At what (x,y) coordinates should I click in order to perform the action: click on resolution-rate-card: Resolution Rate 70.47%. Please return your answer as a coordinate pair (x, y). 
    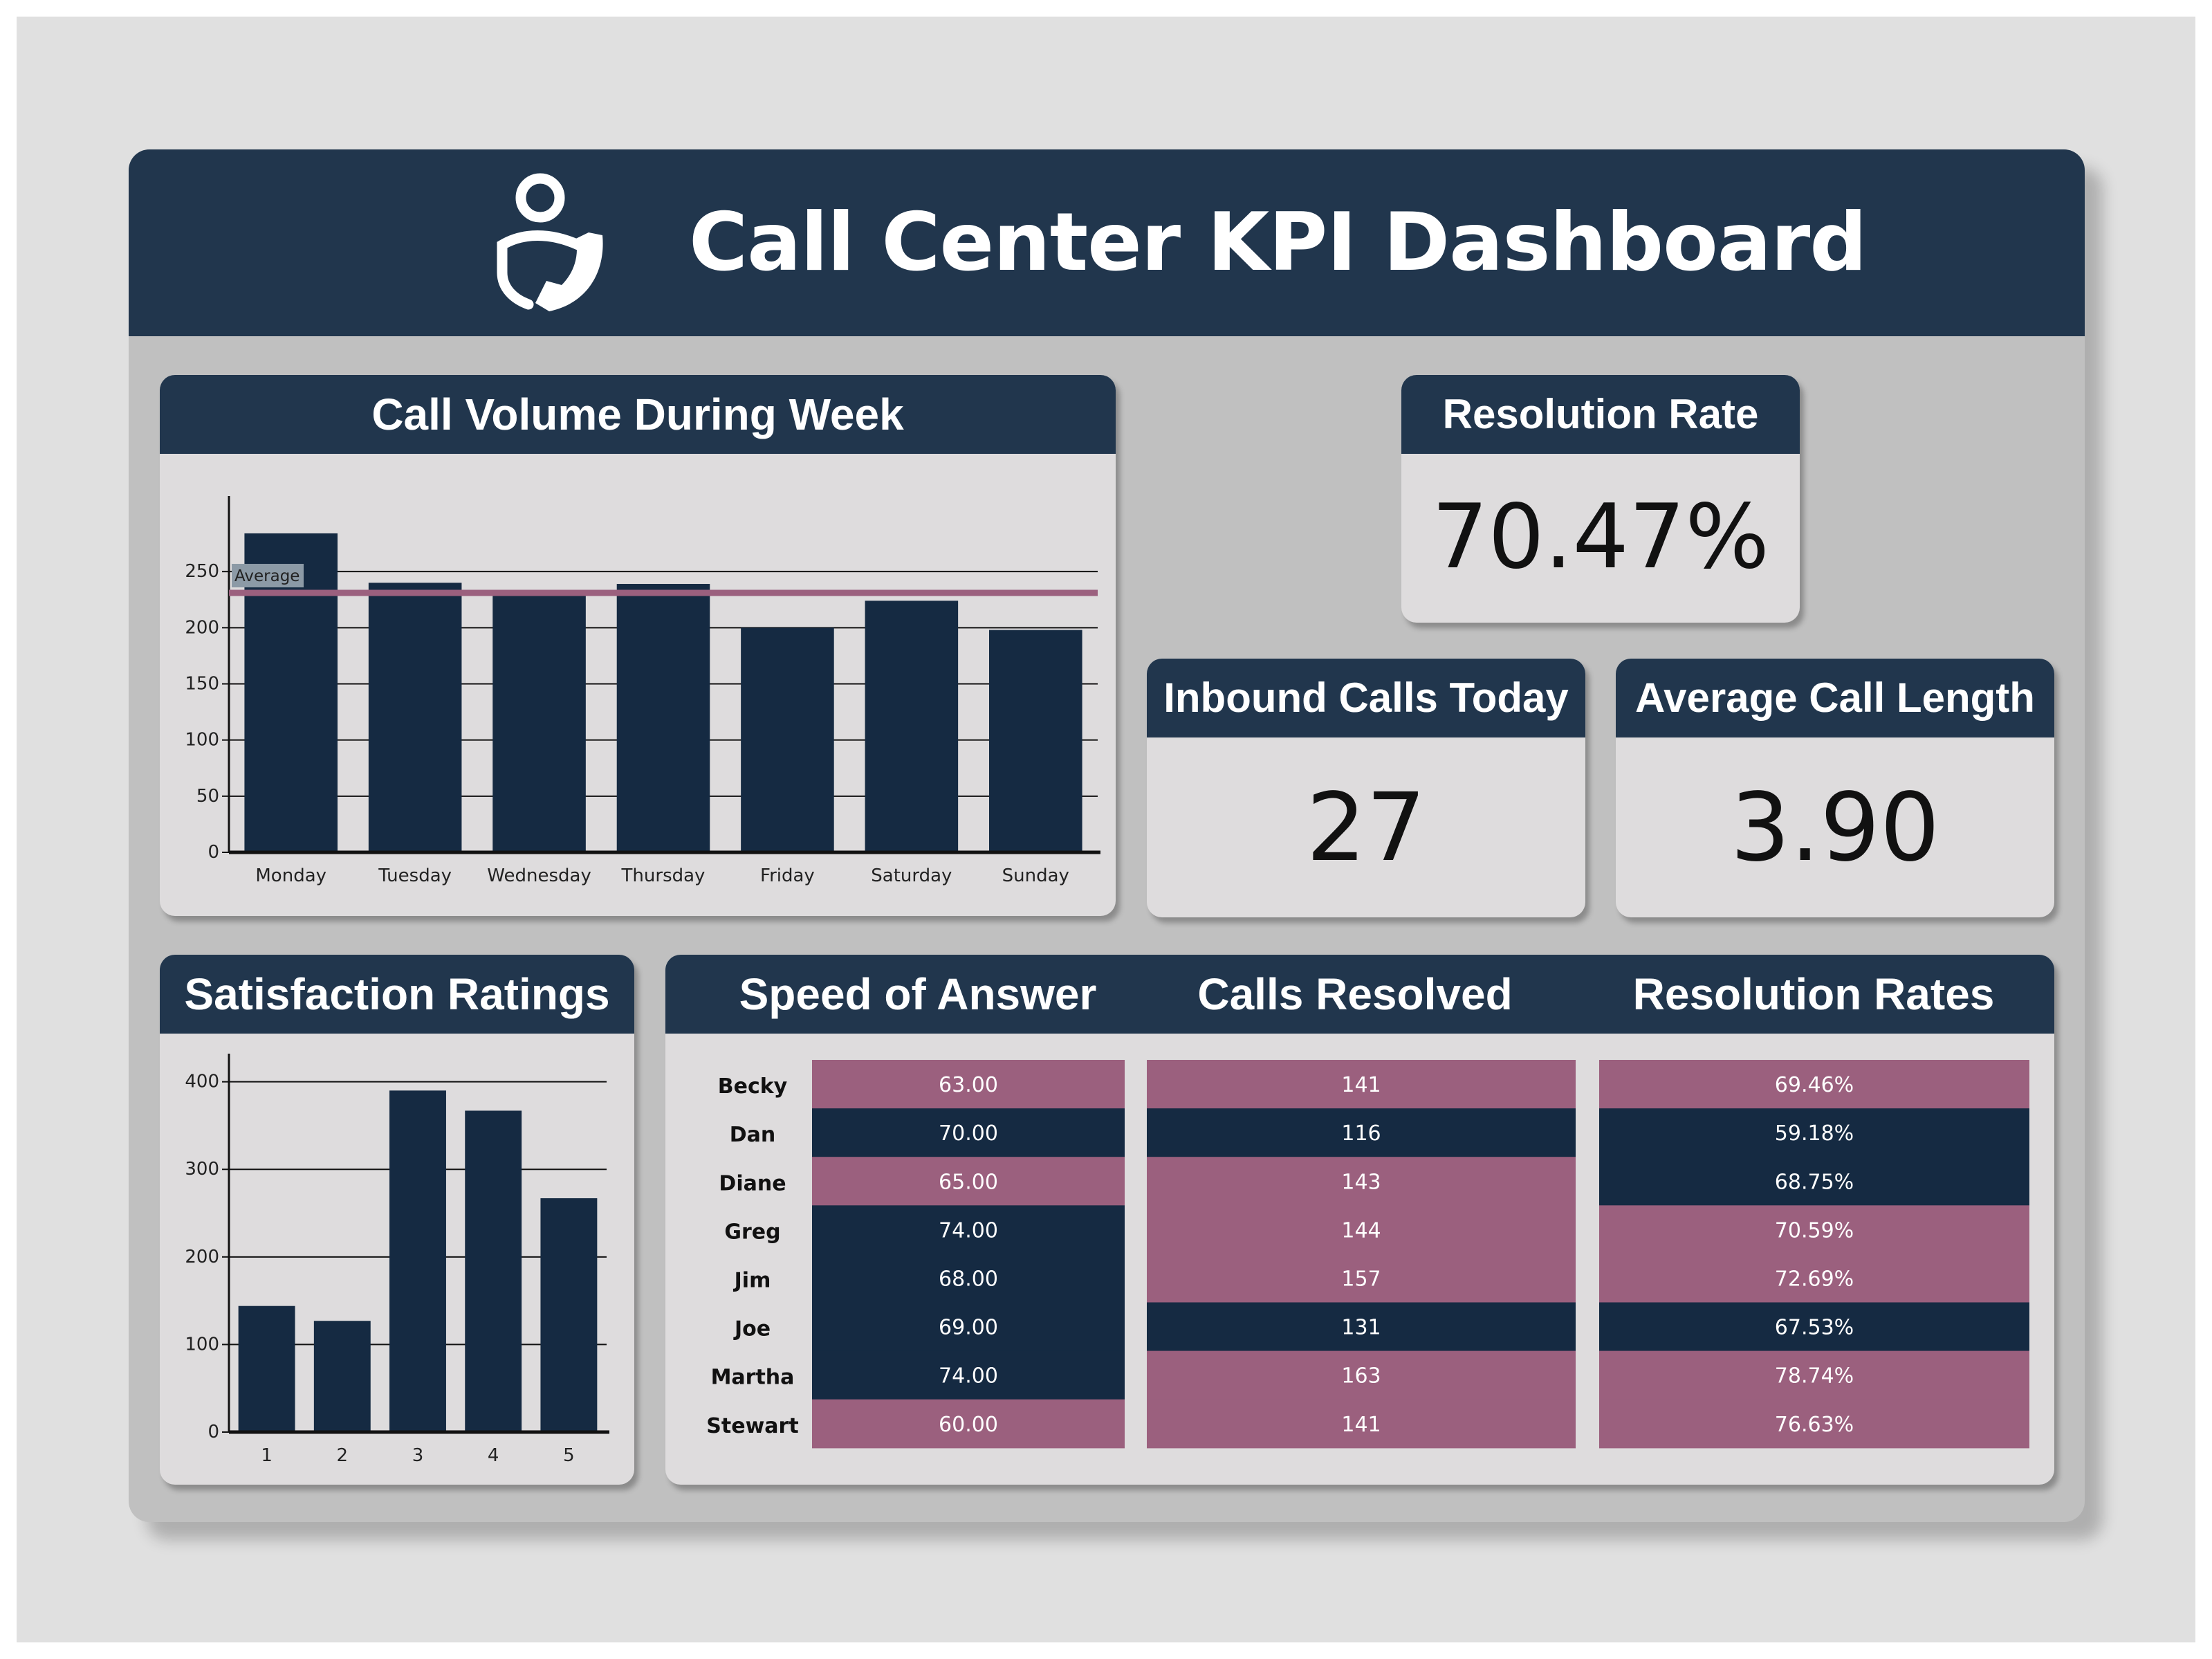
    Looking at the image, I should click on (1601, 499).